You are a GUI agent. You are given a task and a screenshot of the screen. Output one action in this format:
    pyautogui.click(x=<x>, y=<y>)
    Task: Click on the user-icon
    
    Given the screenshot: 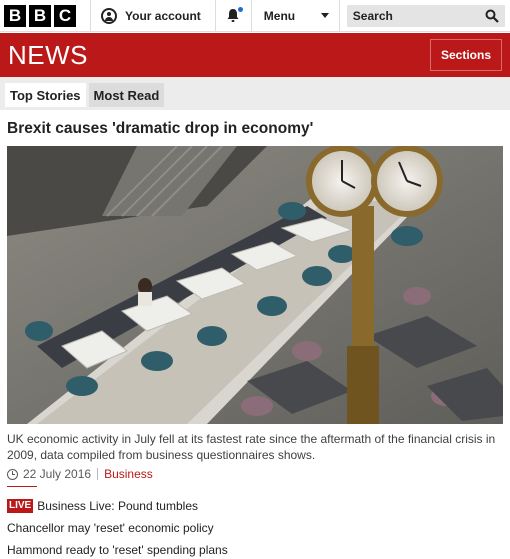 What is the action you would take?
    pyautogui.click(x=109, y=15)
    